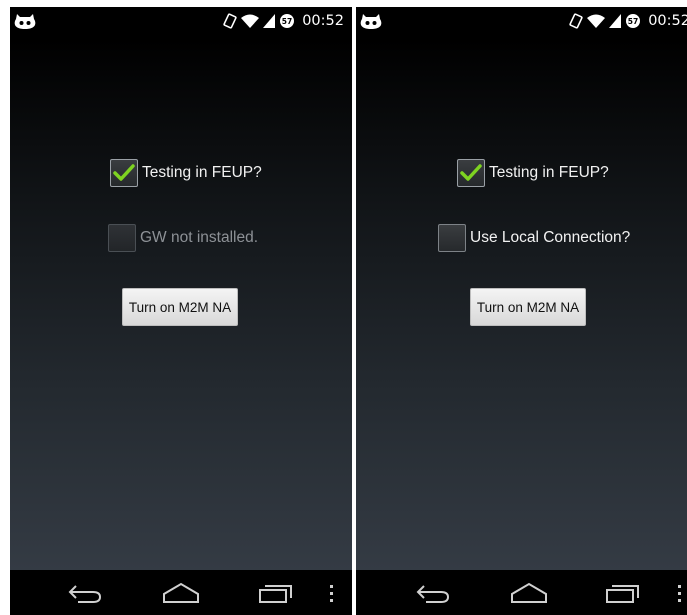 The image size is (687, 615). Describe the element at coordinates (199, 237) in the screenshot. I see `gw-not-installed-label: GW not installed.` at that location.